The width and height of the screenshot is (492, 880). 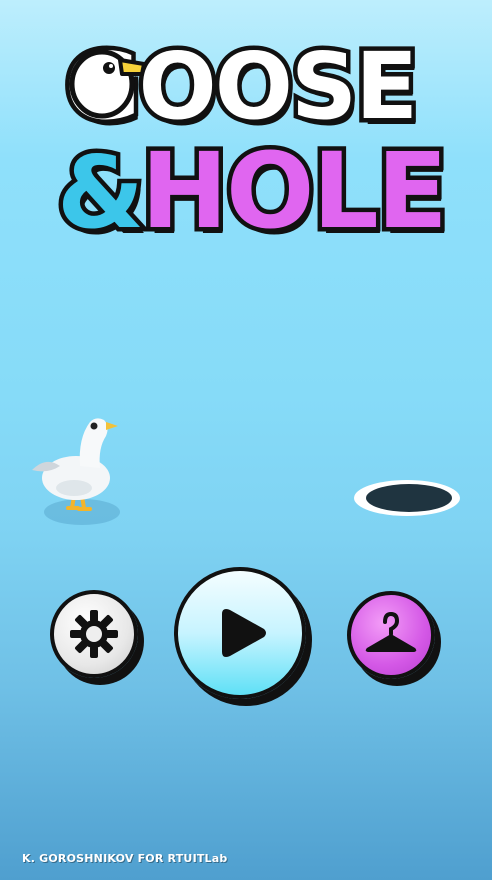 I want to click on settings-button, so click(x=94, y=634).